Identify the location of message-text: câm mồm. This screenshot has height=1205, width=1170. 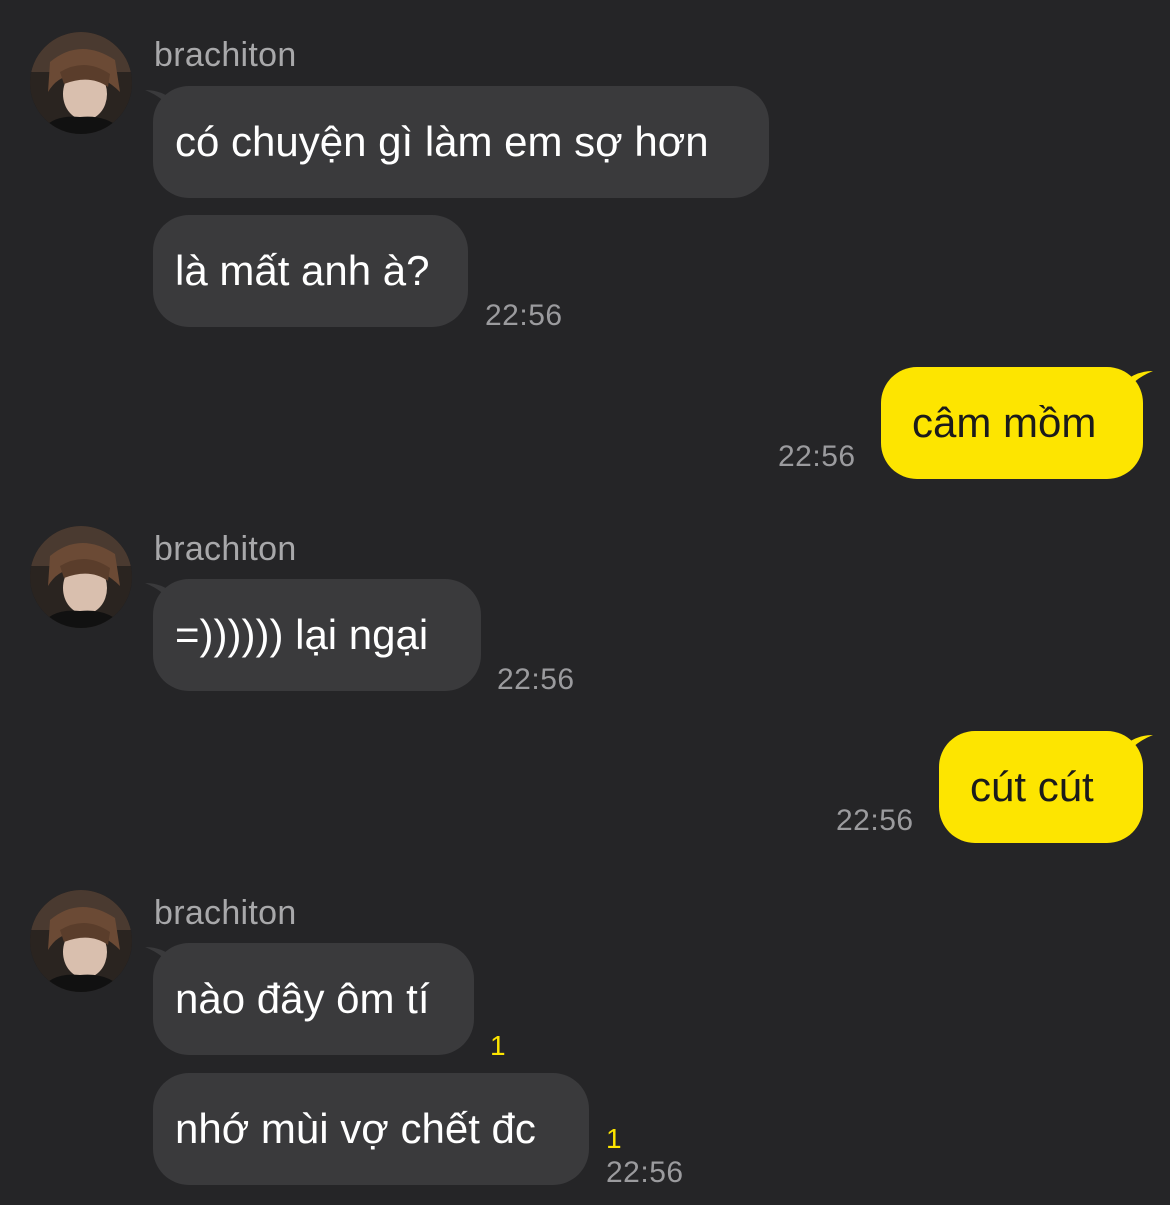
(1004, 422).